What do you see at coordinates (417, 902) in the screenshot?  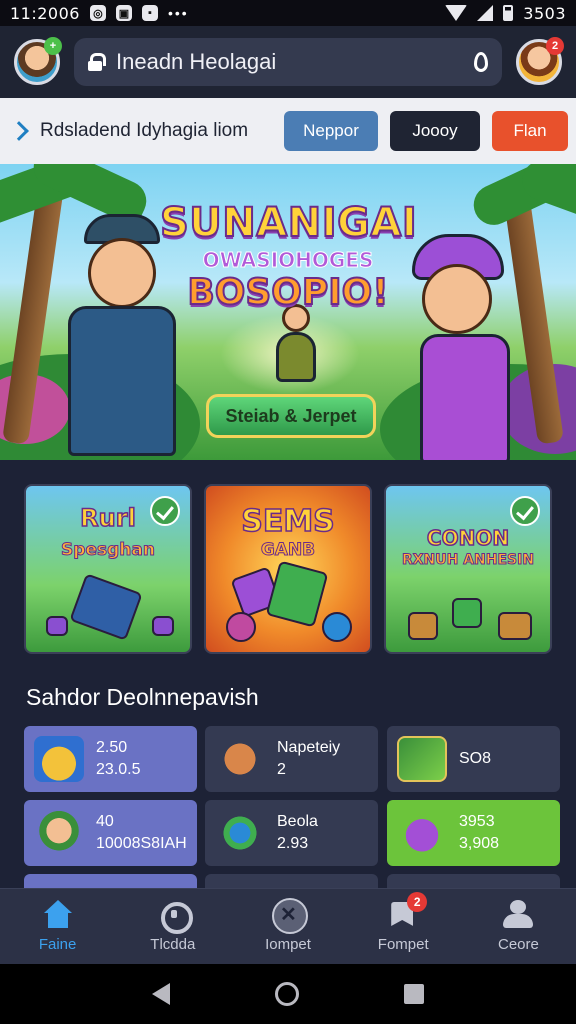 I see `nav-notification-badge: 2` at bounding box center [417, 902].